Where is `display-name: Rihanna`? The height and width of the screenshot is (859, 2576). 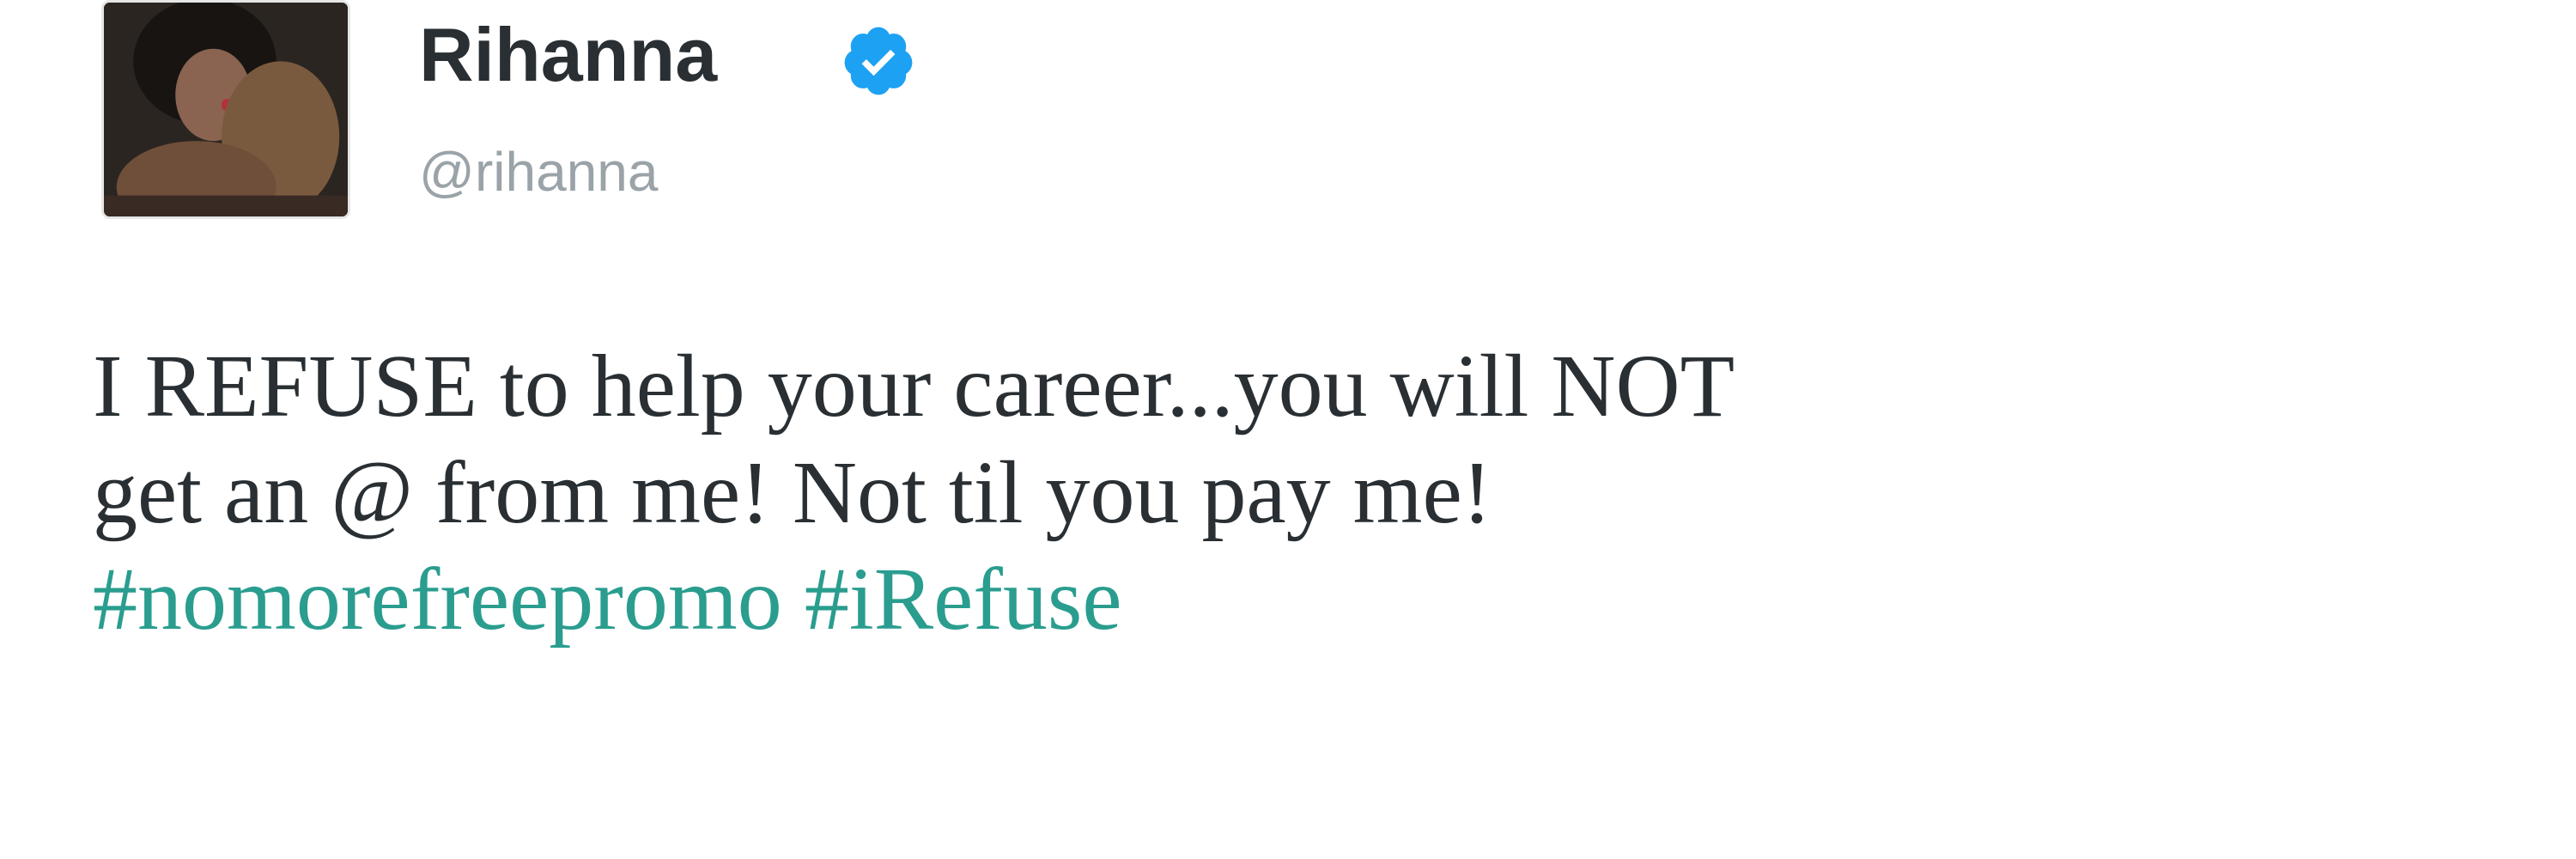
display-name: Rihanna is located at coordinates (568, 55).